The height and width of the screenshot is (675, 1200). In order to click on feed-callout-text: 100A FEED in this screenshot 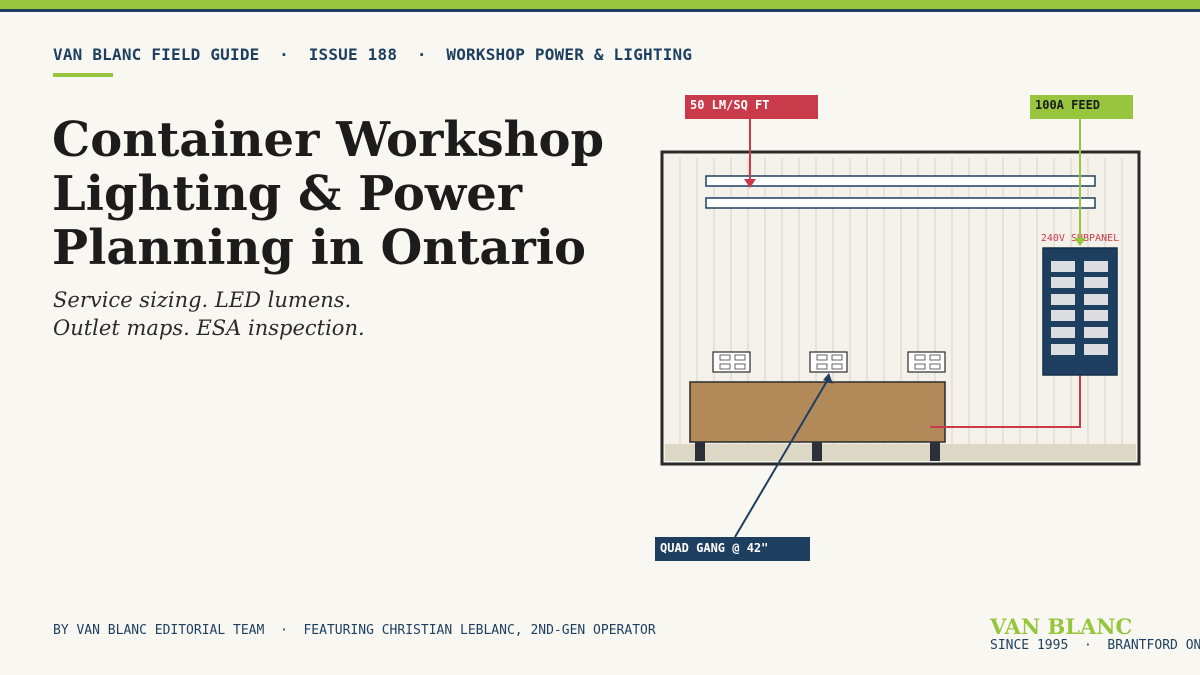, I will do `click(1067, 105)`.